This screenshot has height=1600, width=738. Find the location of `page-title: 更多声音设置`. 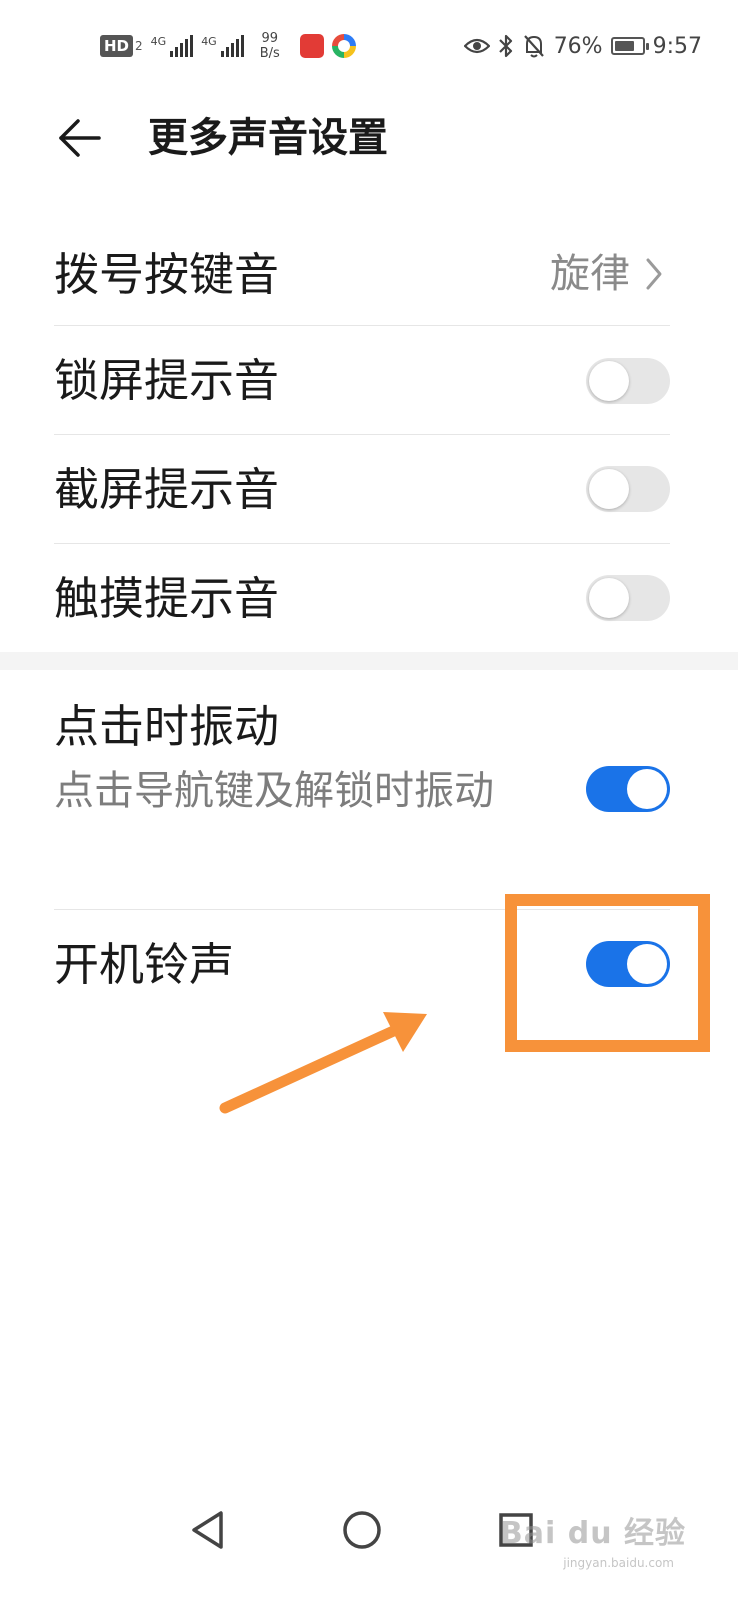

page-title: 更多声音设置 is located at coordinates (268, 138).